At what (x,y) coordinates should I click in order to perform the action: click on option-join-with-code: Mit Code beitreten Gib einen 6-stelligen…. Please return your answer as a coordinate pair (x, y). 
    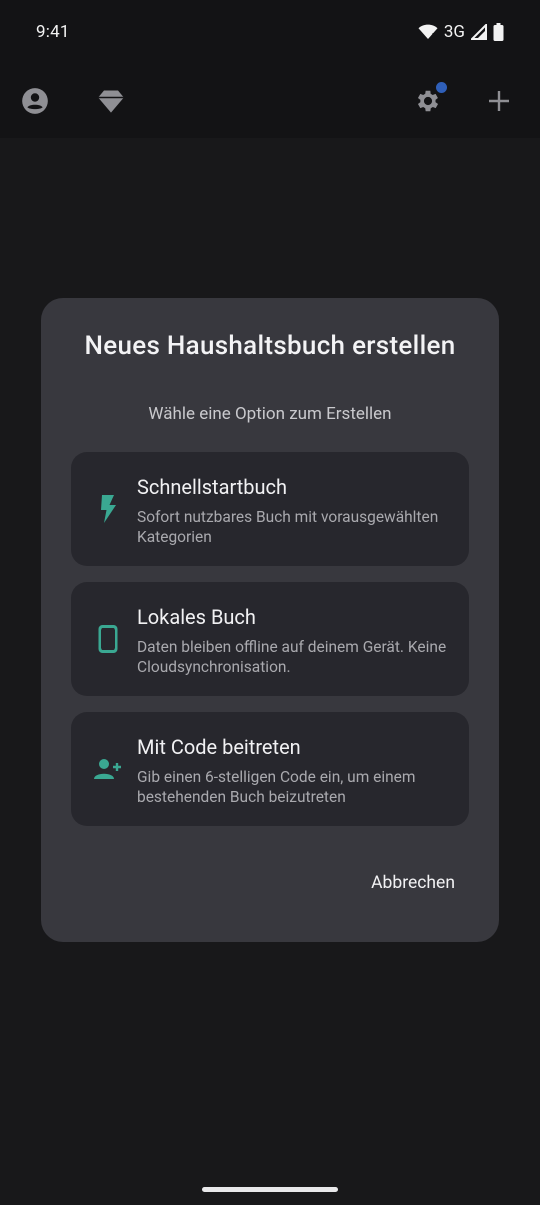
    Looking at the image, I should click on (270, 769).